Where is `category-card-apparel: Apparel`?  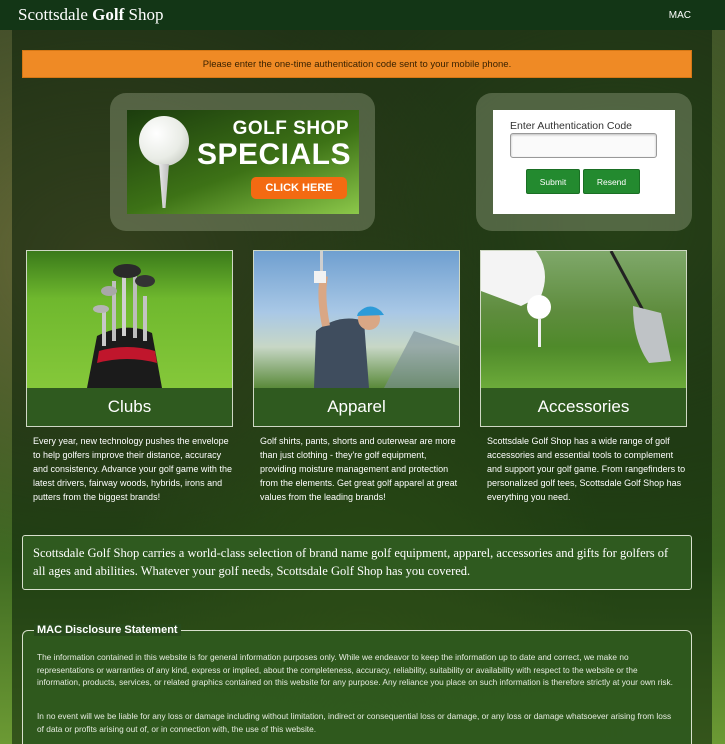
category-card-apparel: Apparel is located at coordinates (356, 338).